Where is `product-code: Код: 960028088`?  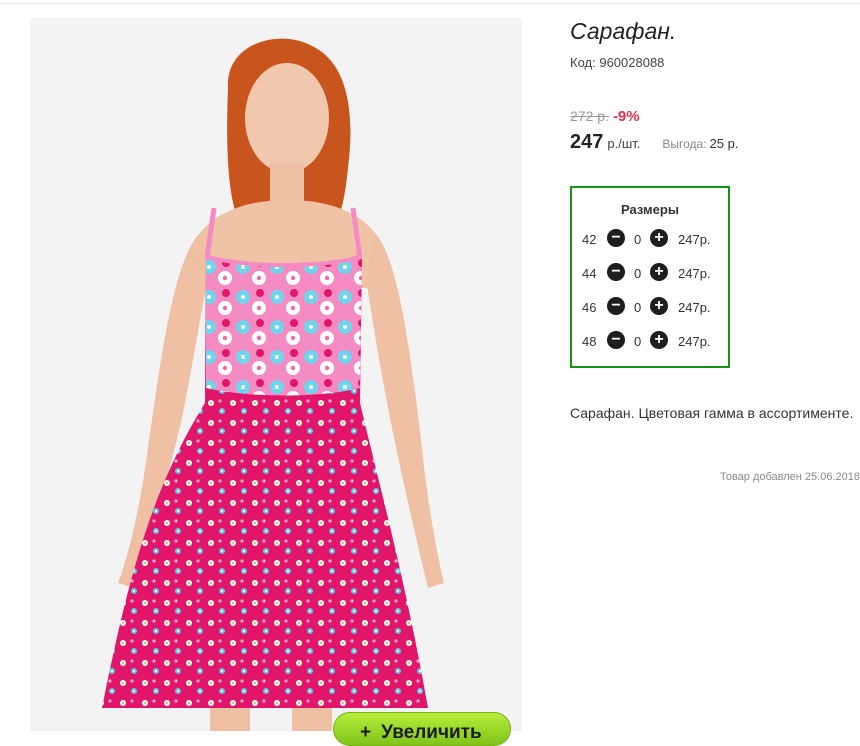
product-code: Код: 960028088 is located at coordinates (617, 62).